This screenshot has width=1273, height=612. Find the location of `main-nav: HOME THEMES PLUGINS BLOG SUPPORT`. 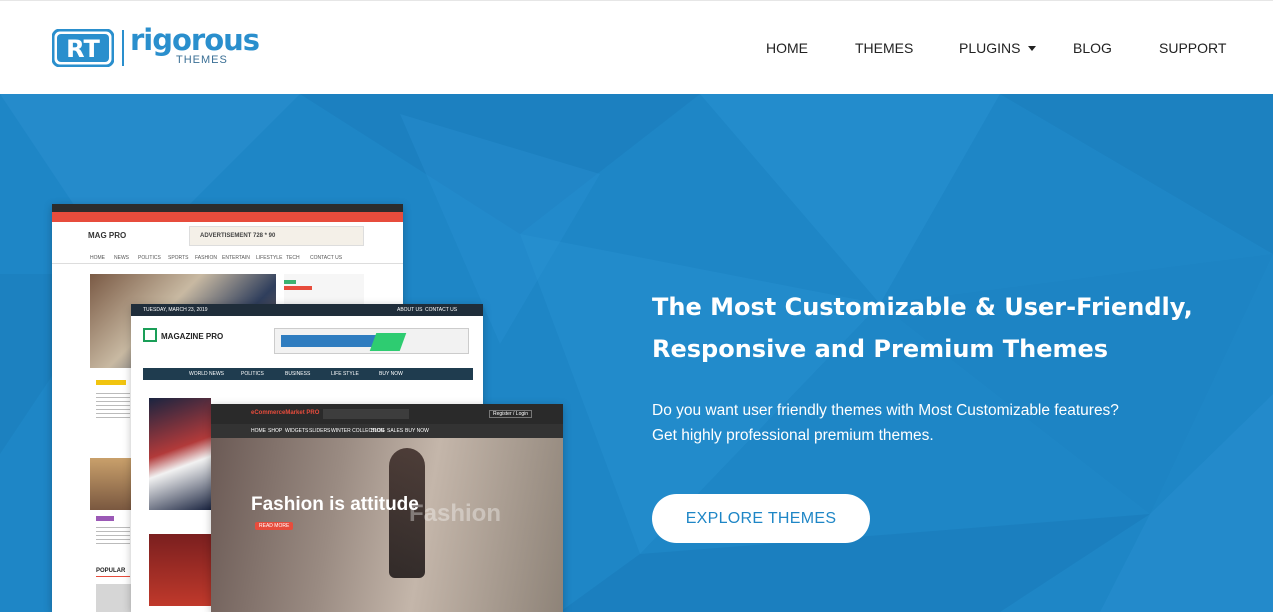

main-nav: HOME THEMES PLUGINS BLOG SUPPORT is located at coordinates (636, 49).